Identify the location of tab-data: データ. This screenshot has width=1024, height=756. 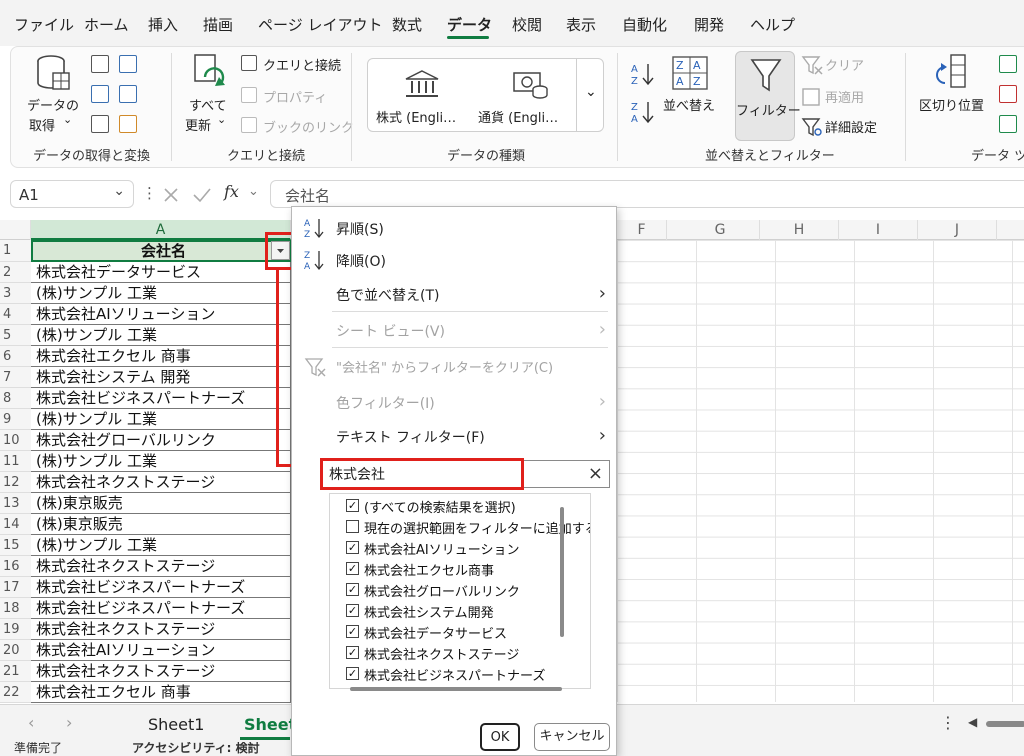
(469, 24).